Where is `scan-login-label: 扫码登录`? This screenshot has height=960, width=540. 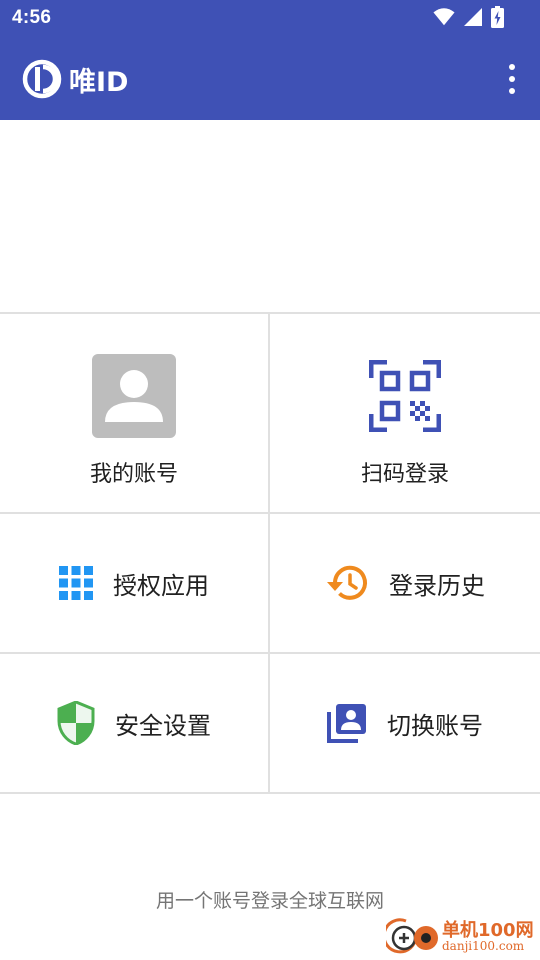 scan-login-label: 扫码登录 is located at coordinates (404, 474).